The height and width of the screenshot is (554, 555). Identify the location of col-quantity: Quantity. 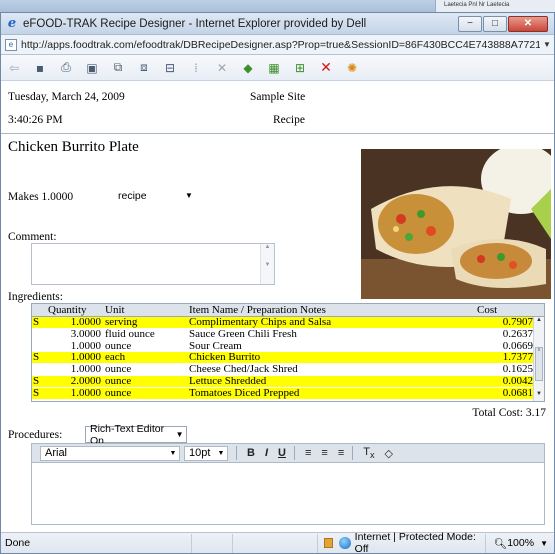
(73, 310).